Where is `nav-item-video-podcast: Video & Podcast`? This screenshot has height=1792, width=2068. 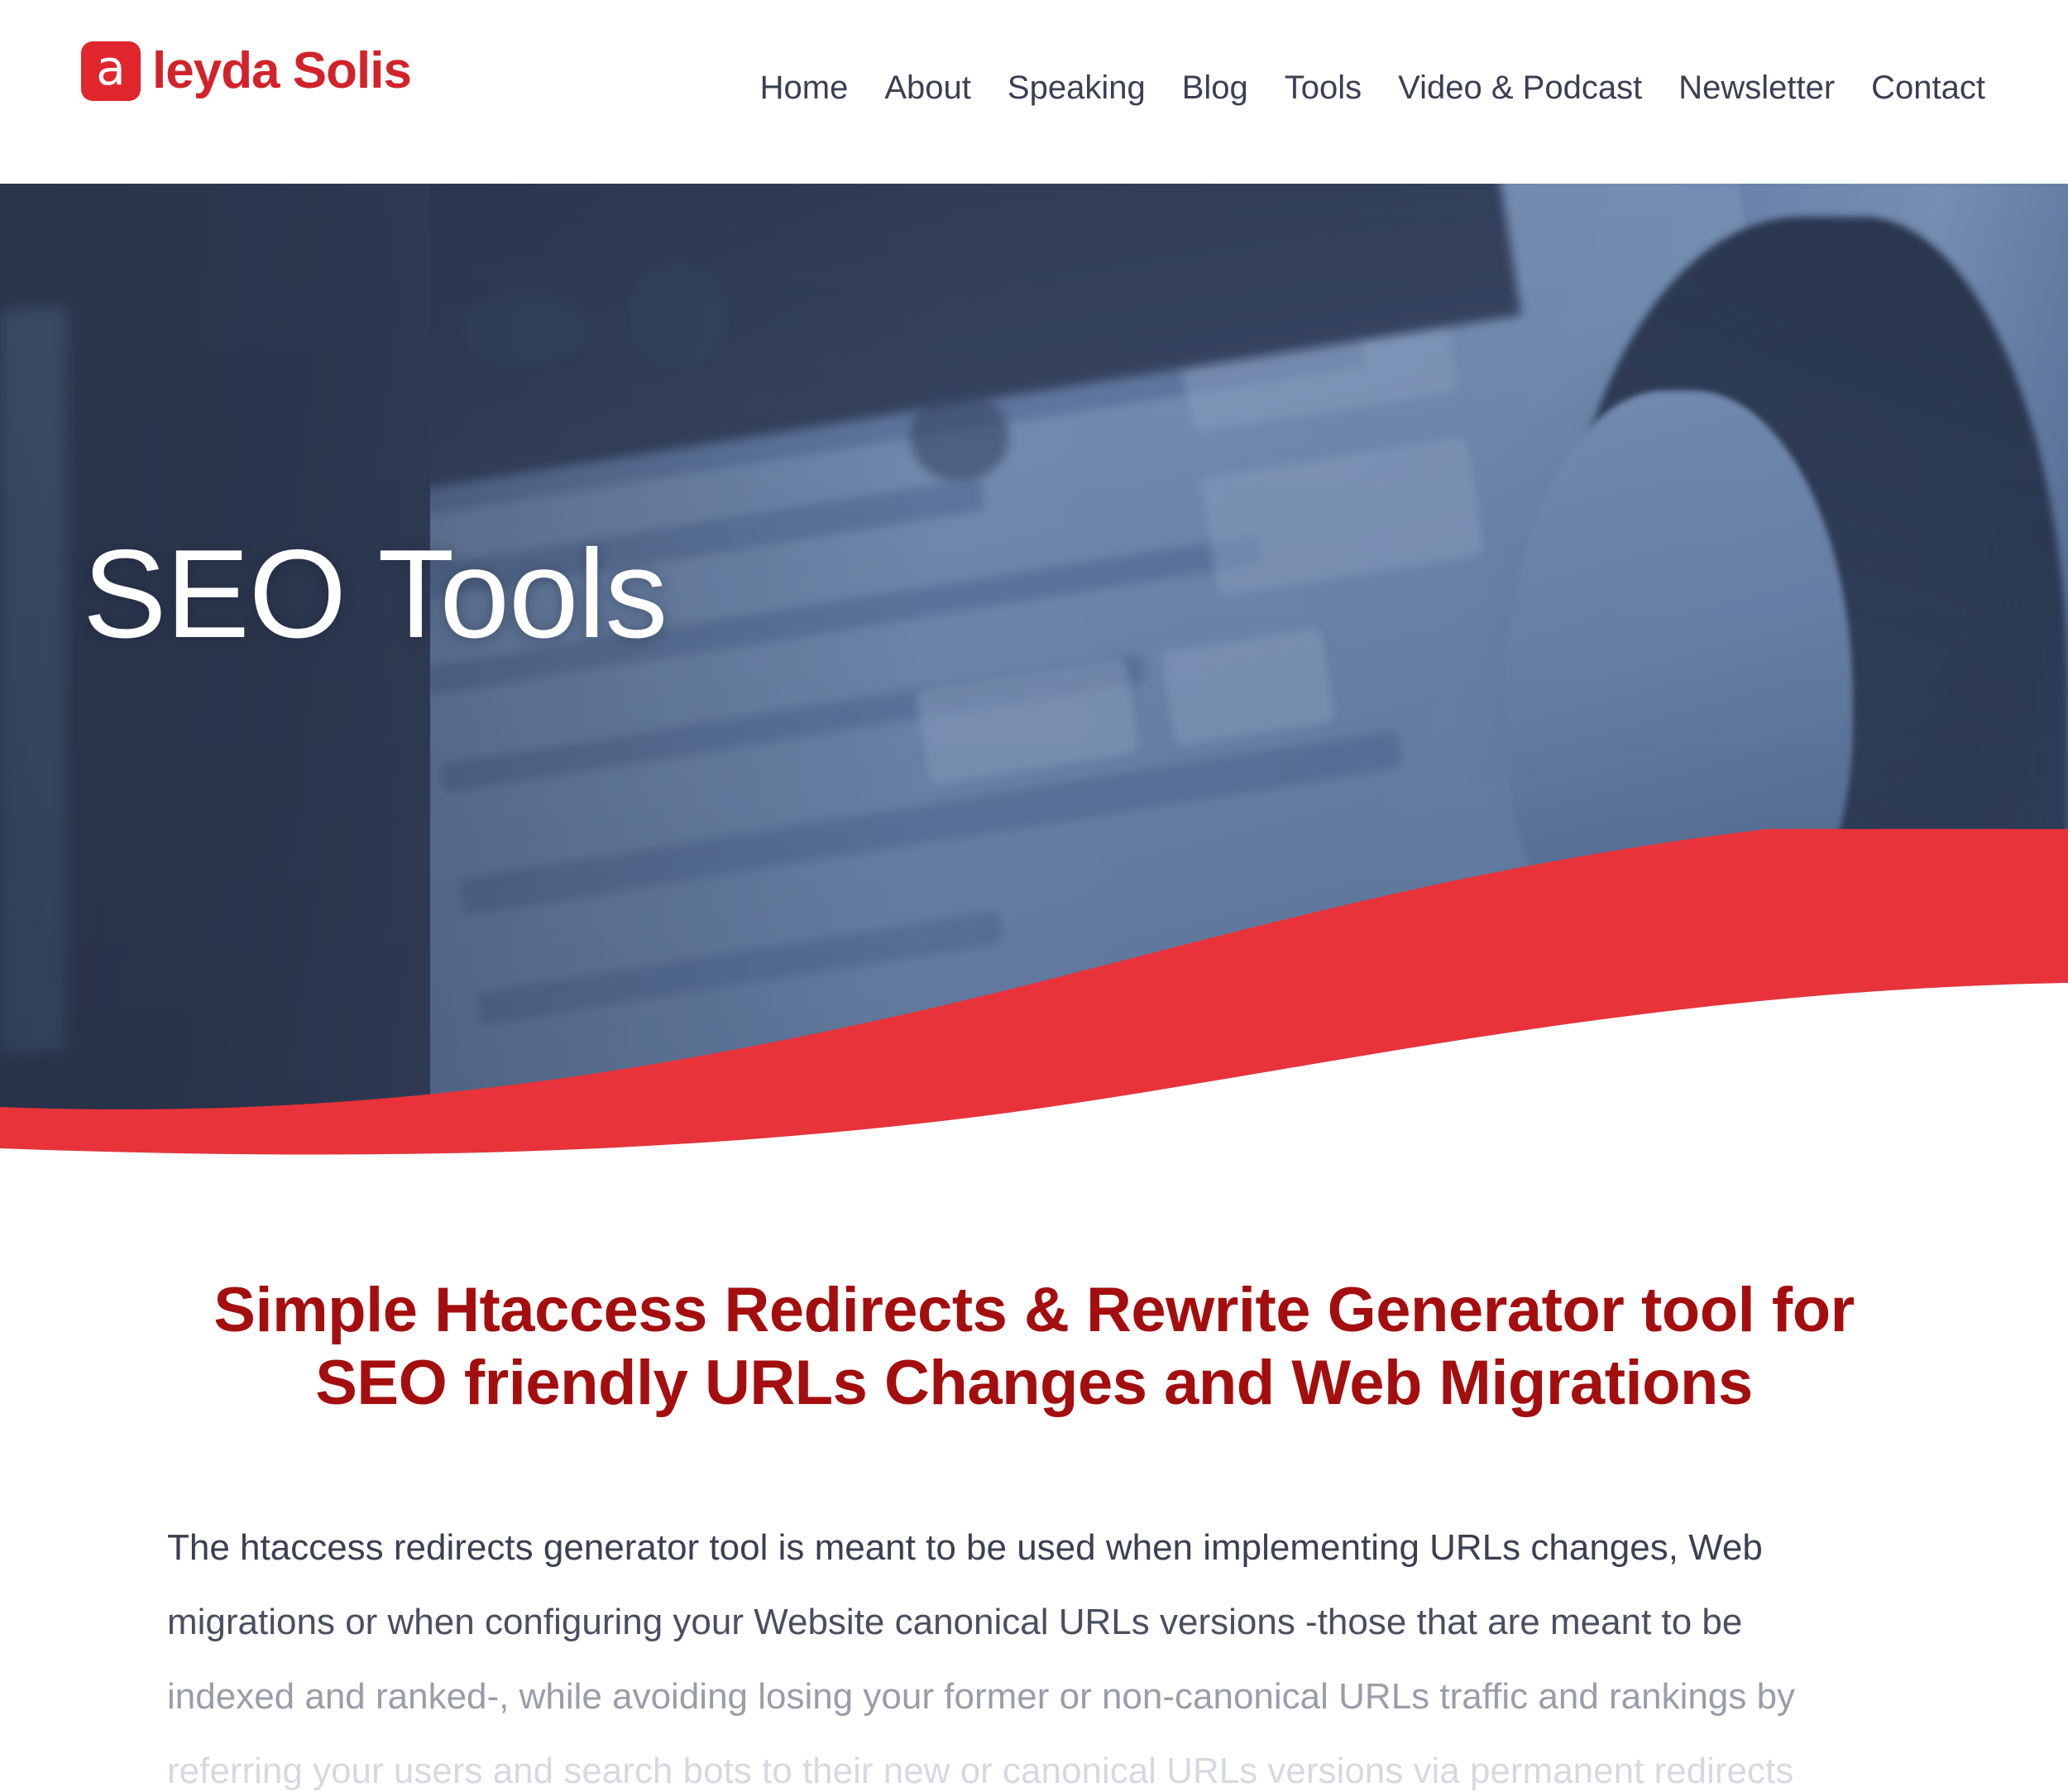 nav-item-video-podcast: Video & Podcast is located at coordinates (1520, 88).